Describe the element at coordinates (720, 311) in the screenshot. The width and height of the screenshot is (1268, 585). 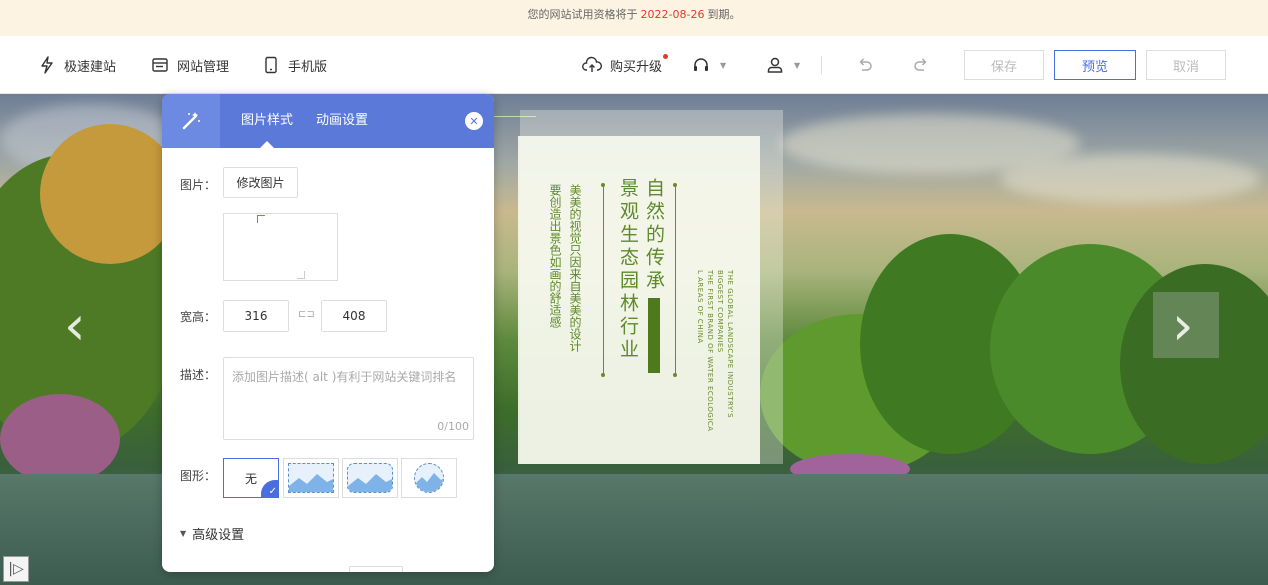
I see `poster-en-line2: BIGGEST COMPANIES` at that location.